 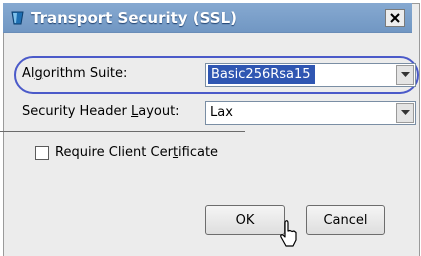 What do you see at coordinates (134, 18) in the screenshot?
I see `window-title: Transport Security (SSL)` at bounding box center [134, 18].